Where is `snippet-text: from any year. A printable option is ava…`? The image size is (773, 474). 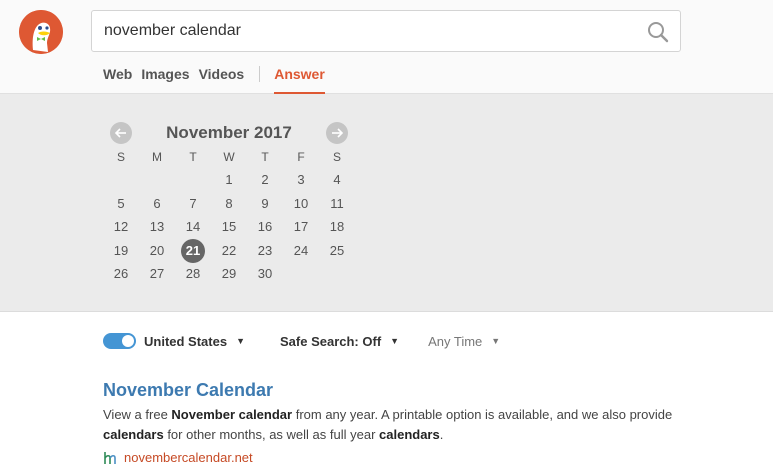 snippet-text: from any year. A printable option is ava… is located at coordinates (482, 414).